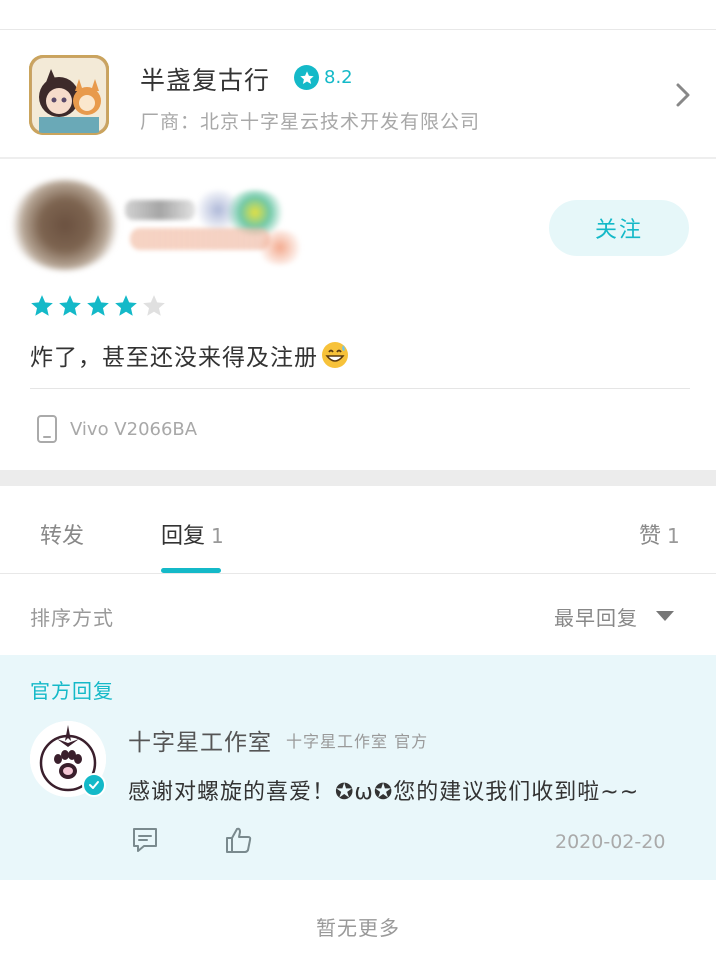 The width and height of the screenshot is (716, 956). I want to click on reply-author-tag: 十字星工作室 官方, so click(357, 741).